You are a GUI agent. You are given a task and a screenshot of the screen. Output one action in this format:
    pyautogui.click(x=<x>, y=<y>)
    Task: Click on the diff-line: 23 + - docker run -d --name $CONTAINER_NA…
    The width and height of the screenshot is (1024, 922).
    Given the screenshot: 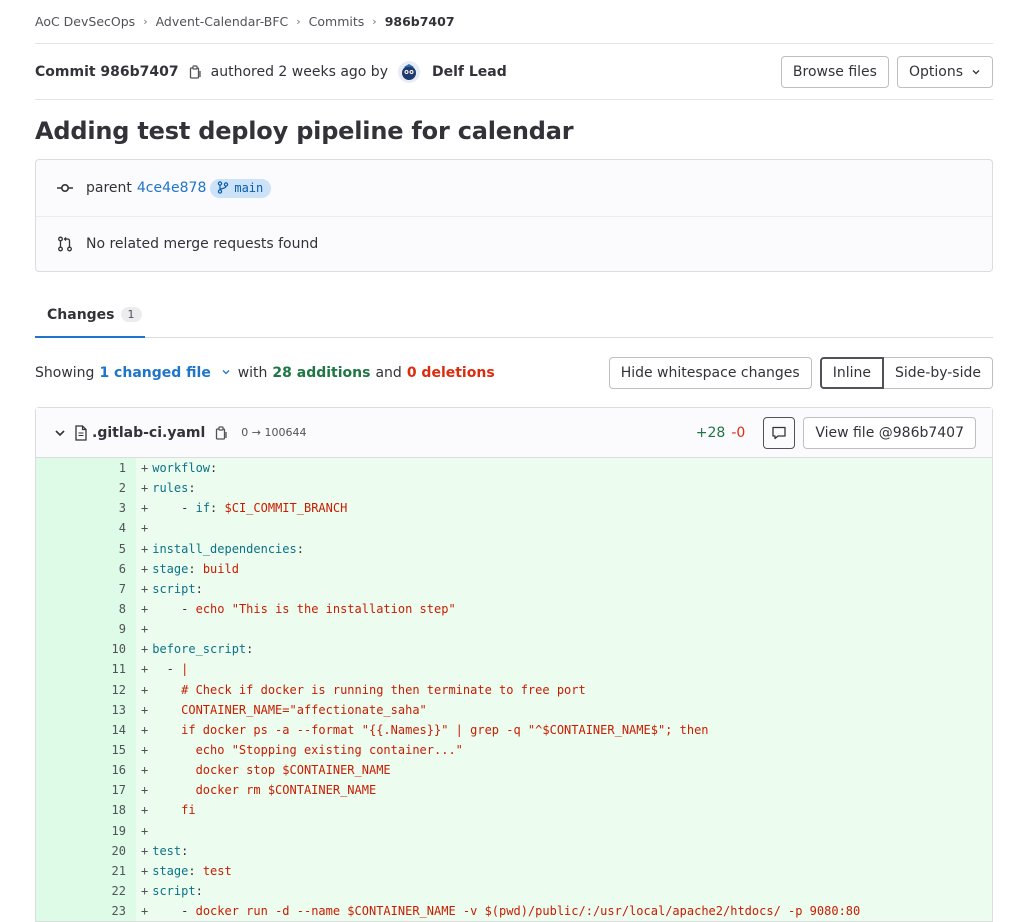 What is the action you would take?
    pyautogui.click(x=514, y=911)
    